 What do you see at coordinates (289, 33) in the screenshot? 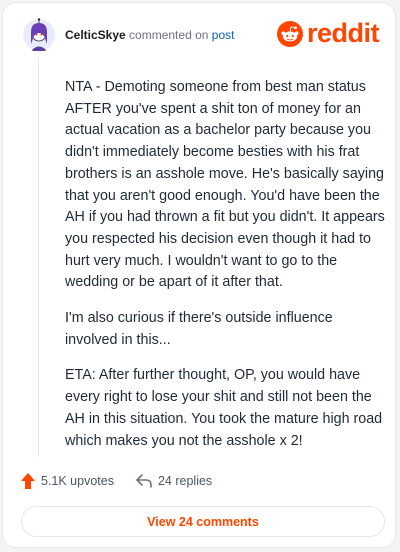
I see `reddit-snoo-icon` at bounding box center [289, 33].